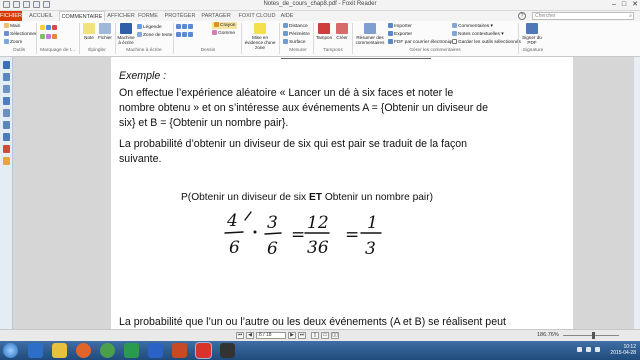 The width and height of the screenshot is (640, 360). Describe the element at coordinates (35, 350) in the screenshot. I see `internet-explorer-icon` at that location.